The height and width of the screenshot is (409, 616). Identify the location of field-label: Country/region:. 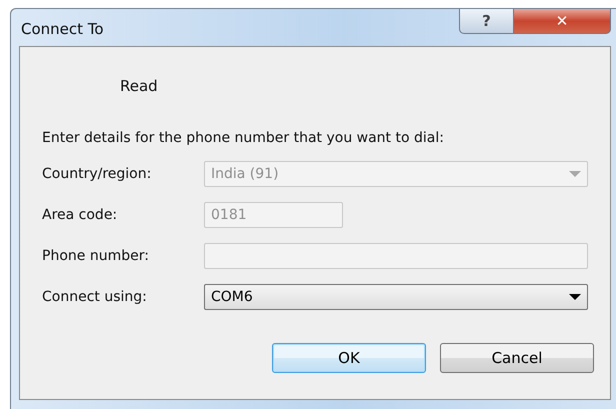
(97, 174).